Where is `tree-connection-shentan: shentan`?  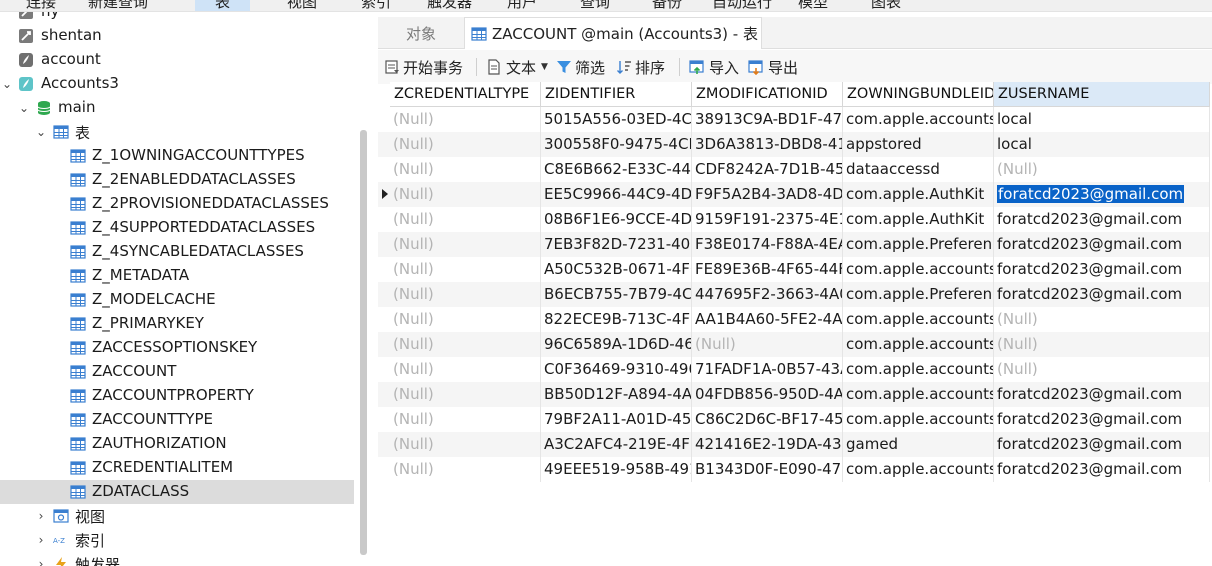
tree-connection-shentan: shentan is located at coordinates (177, 36).